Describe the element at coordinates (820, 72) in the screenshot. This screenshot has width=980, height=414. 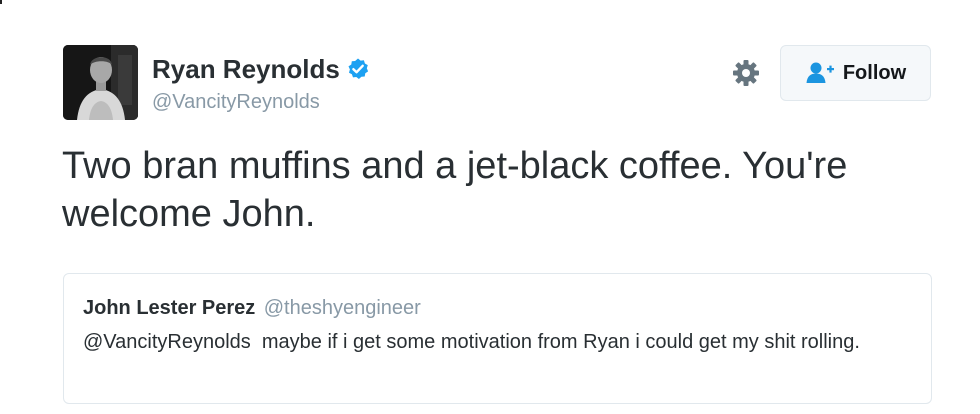
I see `add-user-icon` at that location.